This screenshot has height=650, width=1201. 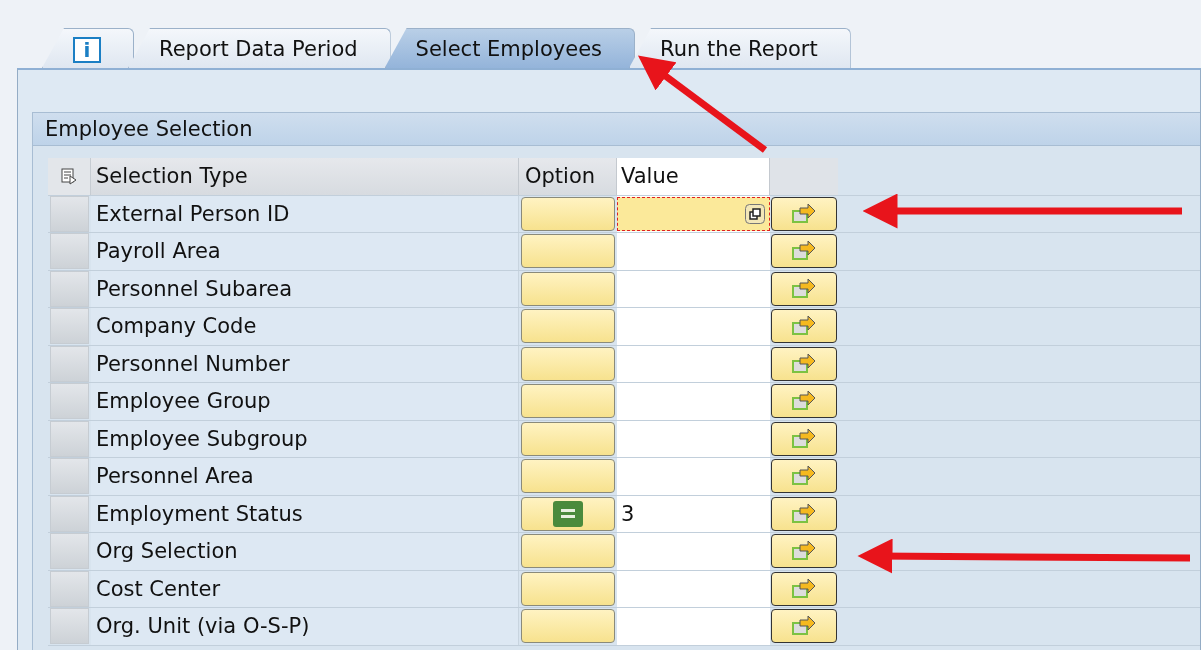 What do you see at coordinates (305, 363) in the screenshot?
I see `table-cell: Personnel Number` at bounding box center [305, 363].